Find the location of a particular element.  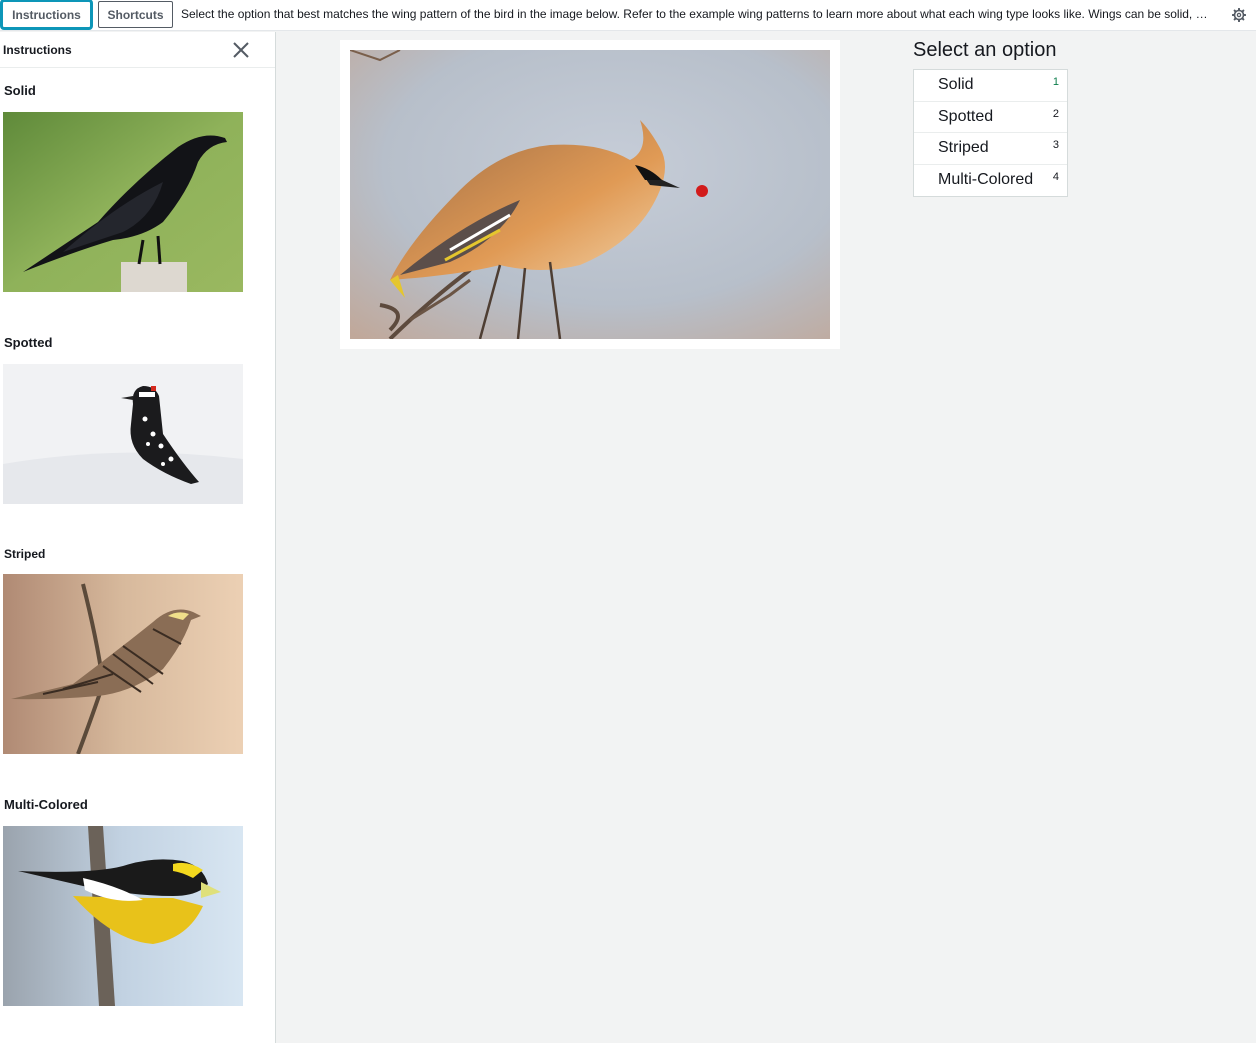

option-shortcut-key: 3 is located at coordinates (1055, 145).